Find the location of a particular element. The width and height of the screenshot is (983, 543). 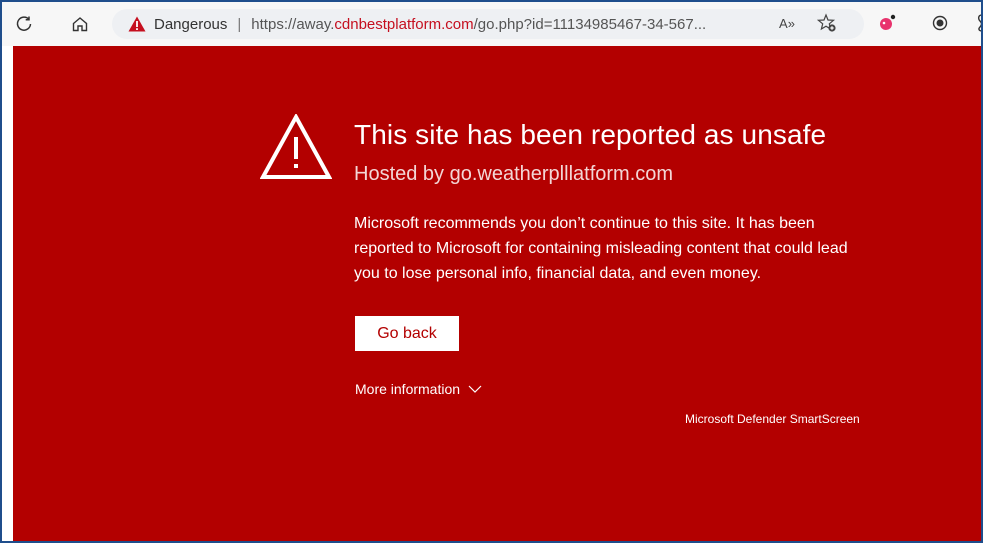

smartscreen-brand-label: Microsoft Defender SmartScreen is located at coordinates (772, 419).